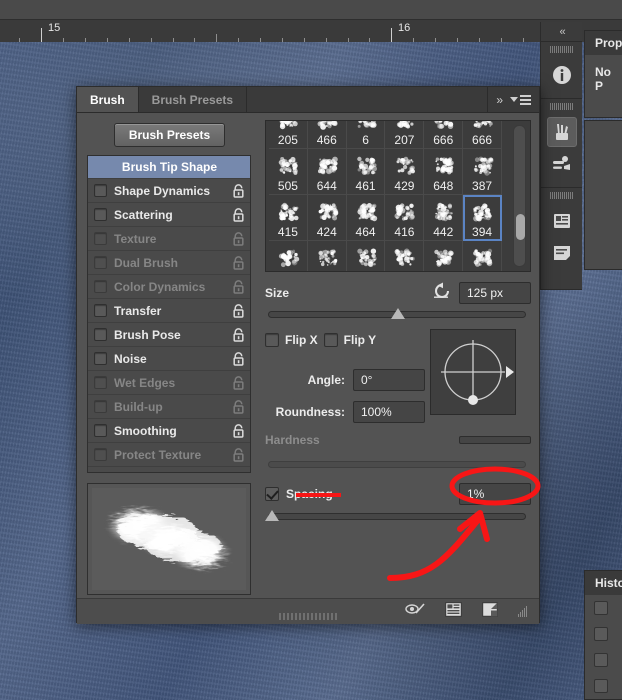 The image size is (622, 700). I want to click on brush-tip-cell: 352, so click(482, 256).